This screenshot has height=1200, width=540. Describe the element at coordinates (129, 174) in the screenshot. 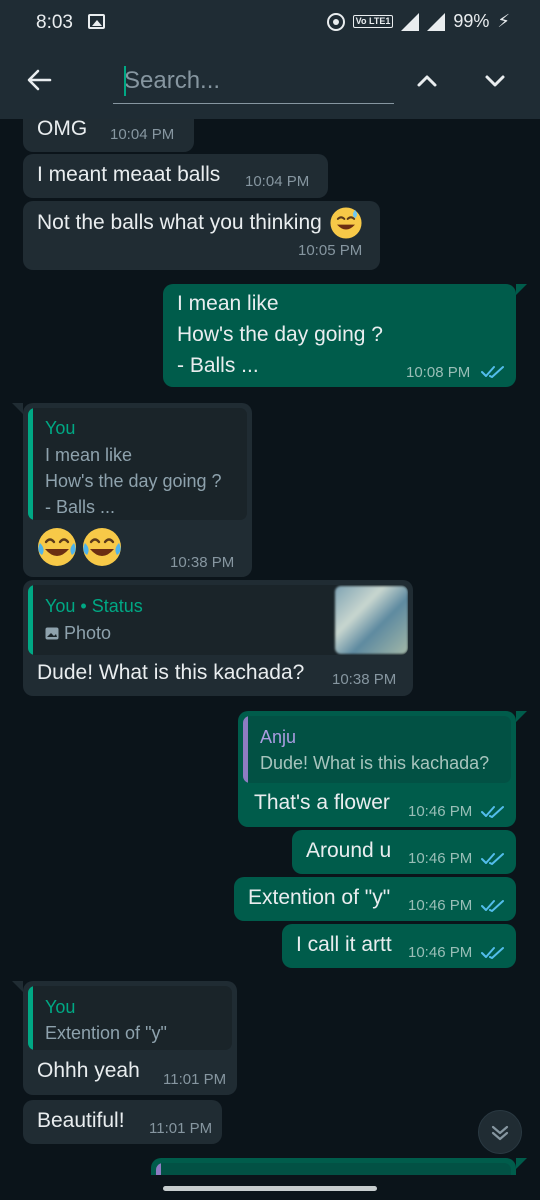

I see `message-text: I meant meaat balls` at that location.